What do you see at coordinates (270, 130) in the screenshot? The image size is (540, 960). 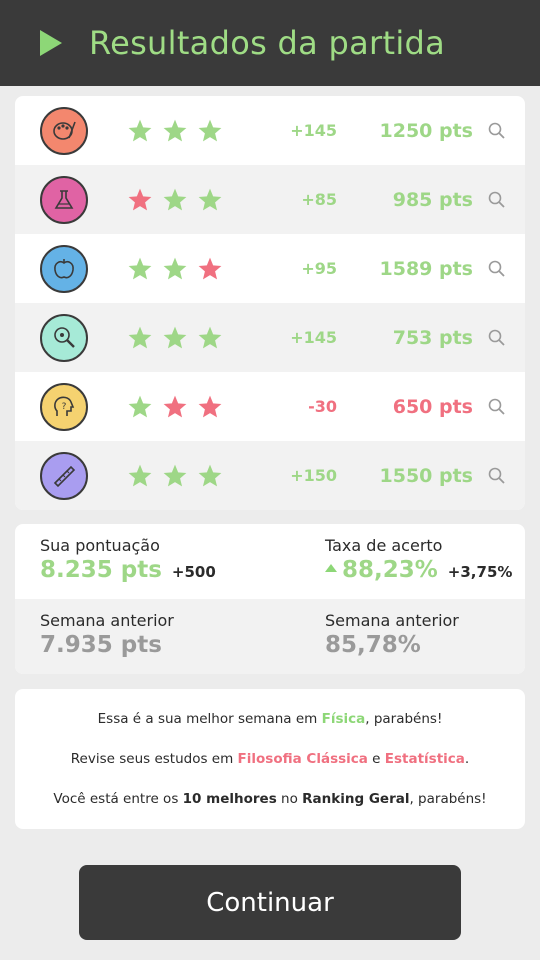 I see `result-row: +145 1250 pts` at bounding box center [270, 130].